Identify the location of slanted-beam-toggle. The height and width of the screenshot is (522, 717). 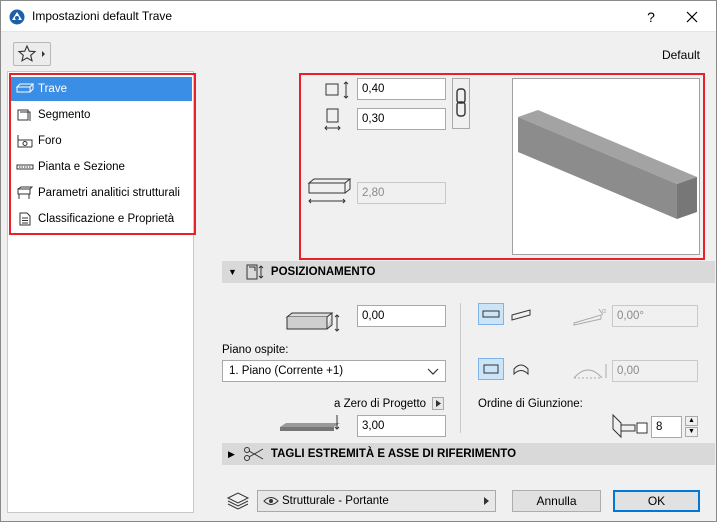
(521, 314).